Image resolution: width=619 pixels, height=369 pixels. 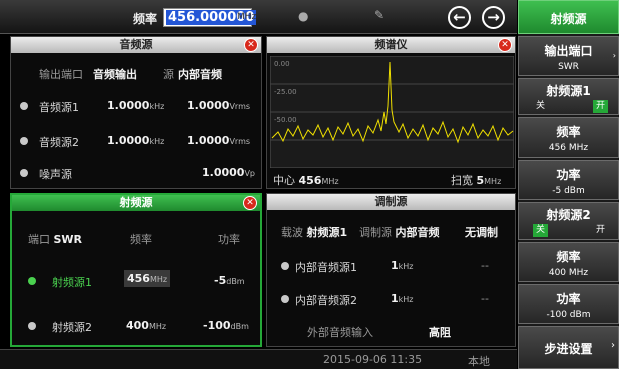 What do you see at coordinates (485, 265) in the screenshot?
I see `mod-audio1-extra: --` at bounding box center [485, 265].